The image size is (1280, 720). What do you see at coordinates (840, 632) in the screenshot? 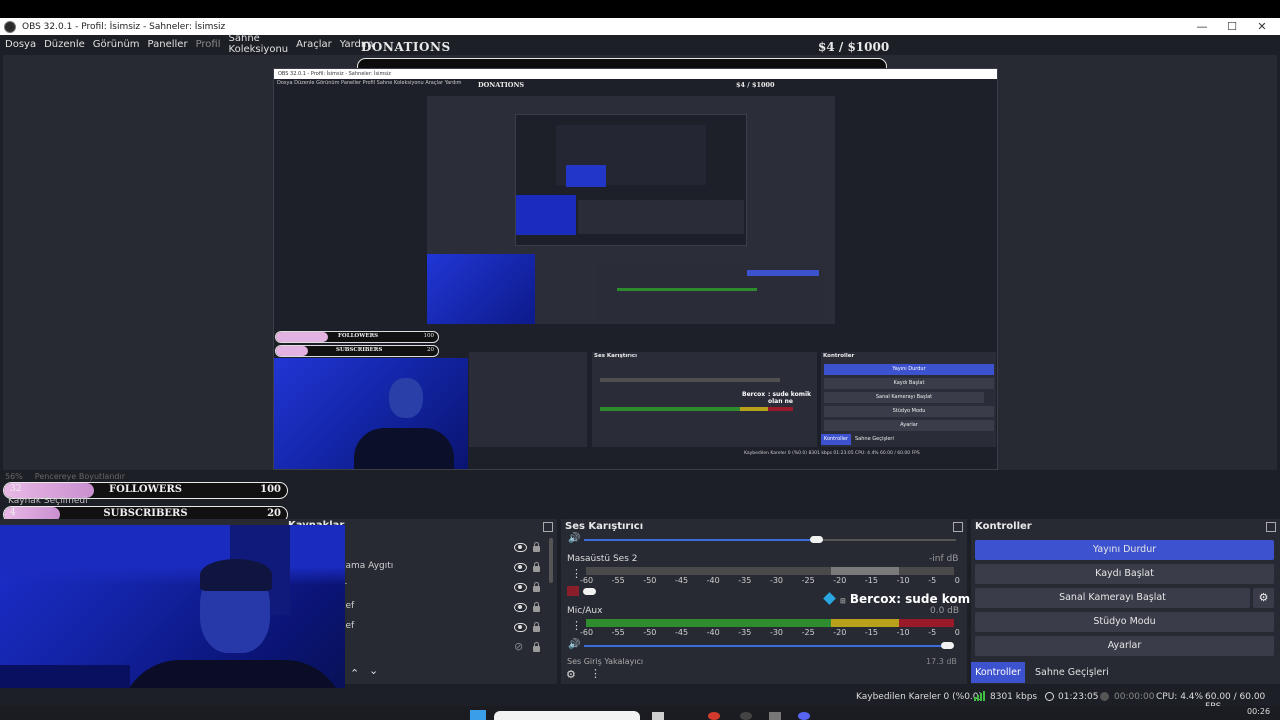
I see `tick: -20` at bounding box center [840, 632].